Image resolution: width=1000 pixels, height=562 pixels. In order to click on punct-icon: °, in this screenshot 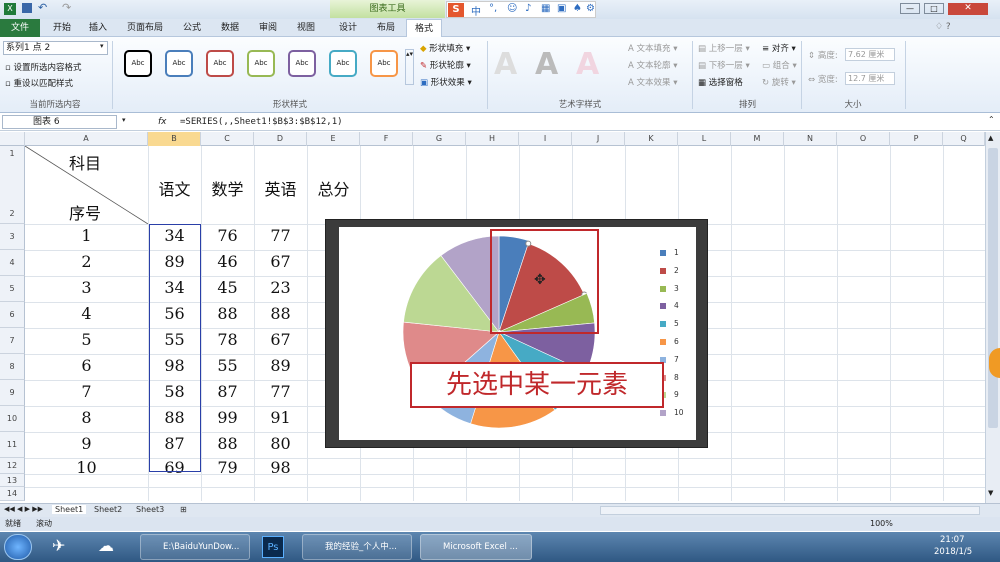, I will do `click(493, 8)`.